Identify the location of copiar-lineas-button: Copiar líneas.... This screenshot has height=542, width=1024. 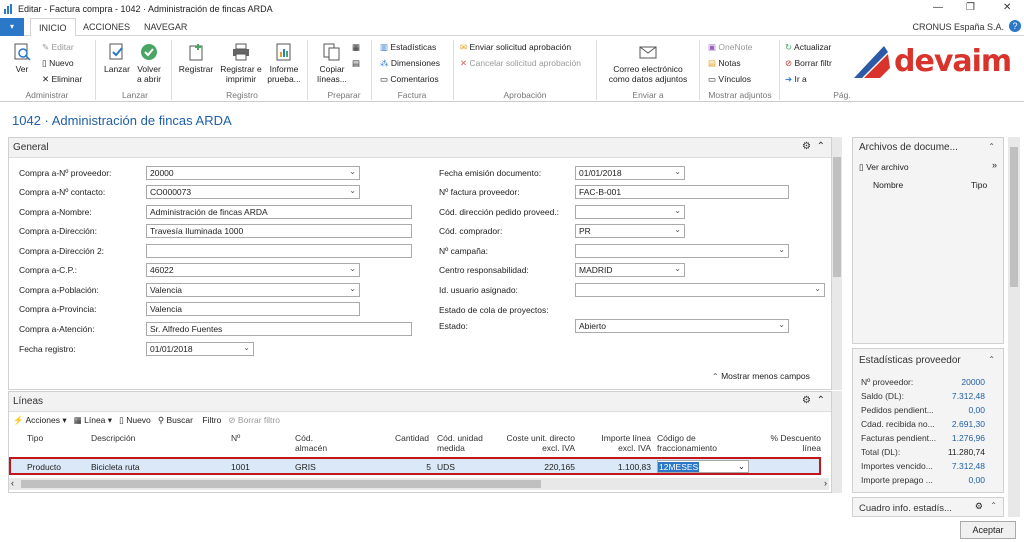
(332, 63).